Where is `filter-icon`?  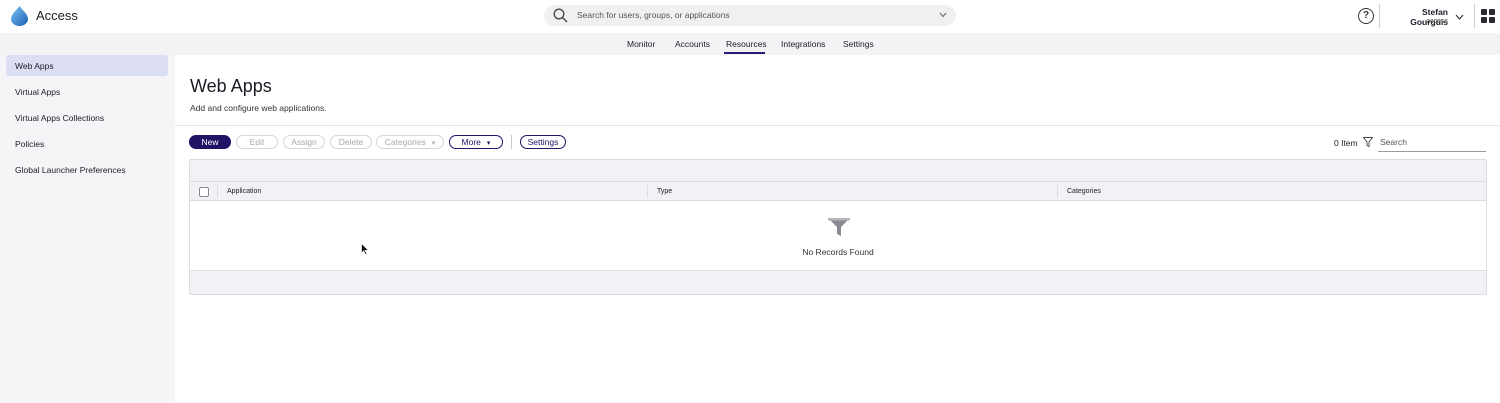
filter-icon is located at coordinates (1368, 142).